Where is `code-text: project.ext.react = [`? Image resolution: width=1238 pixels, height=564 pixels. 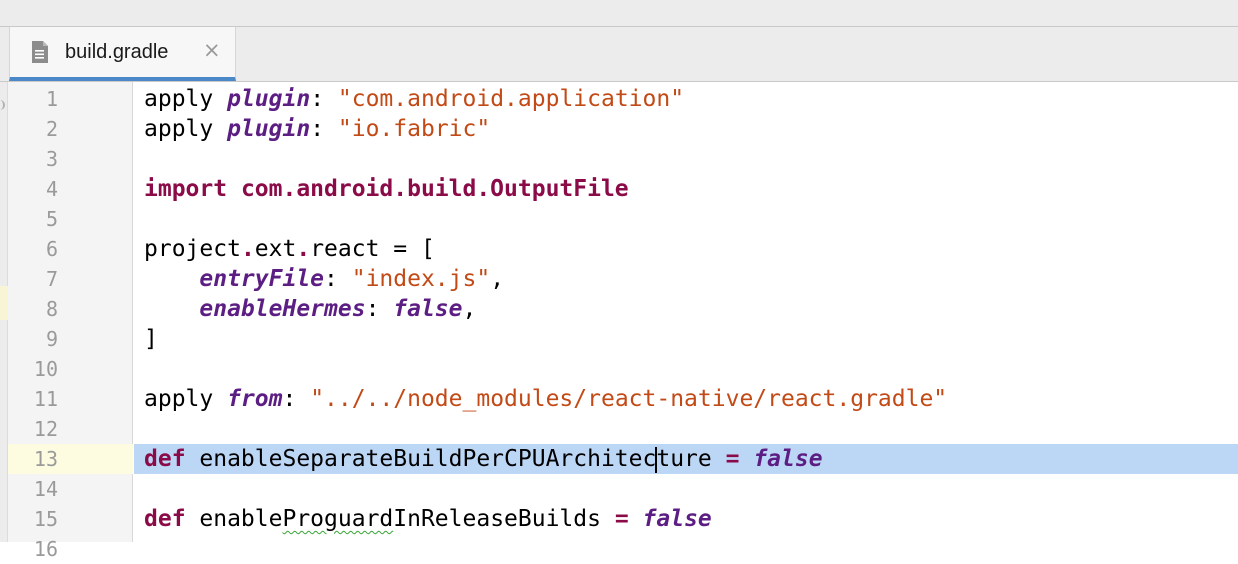
code-text: project.ext.react = [ is located at coordinates (289, 249).